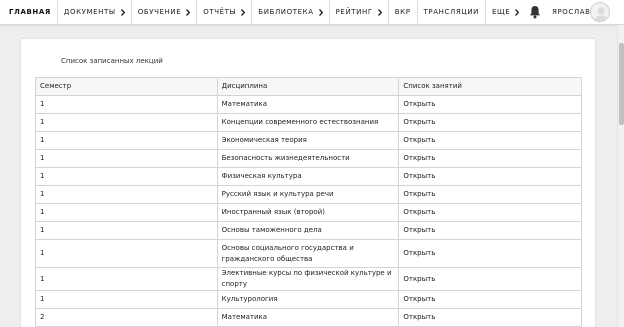 The width and height of the screenshot is (624, 327). I want to click on nav-rating: Рейтинг, so click(359, 12).